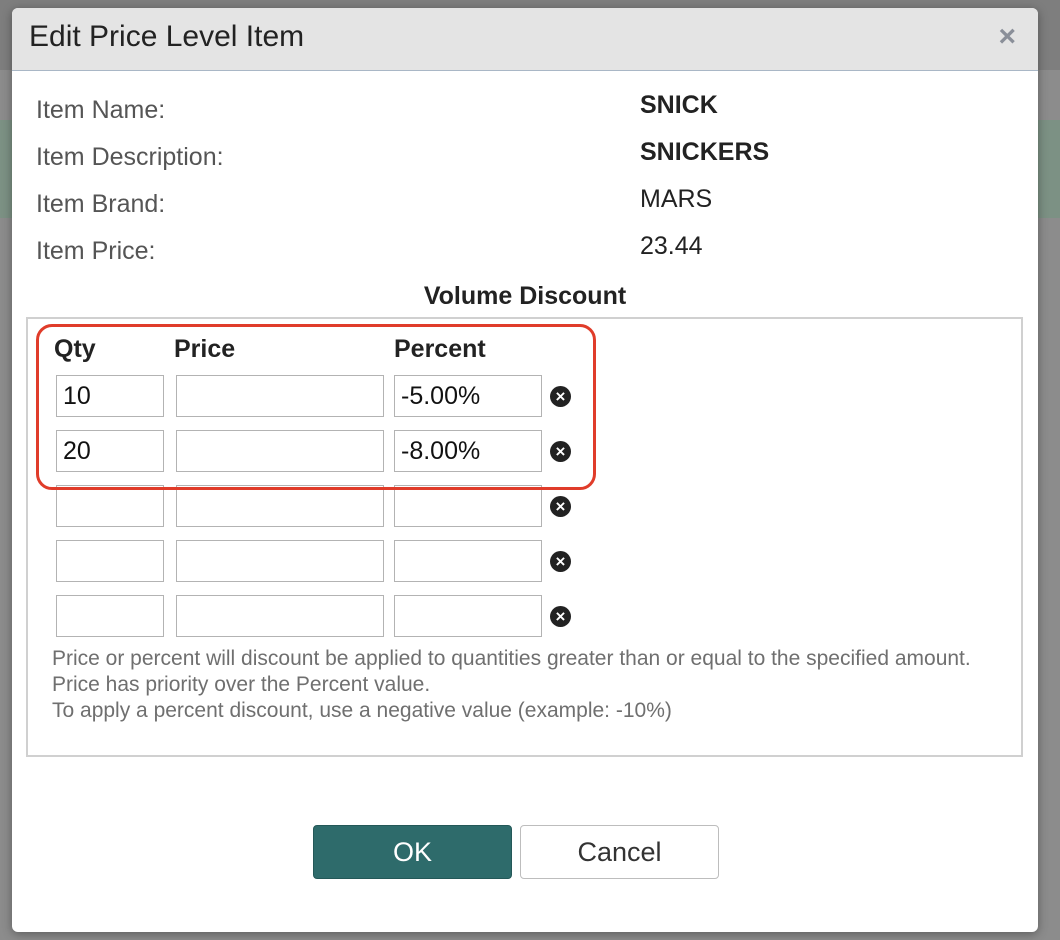  Describe the element at coordinates (96, 251) in the screenshot. I see `item-price-label: Item Price:` at that location.